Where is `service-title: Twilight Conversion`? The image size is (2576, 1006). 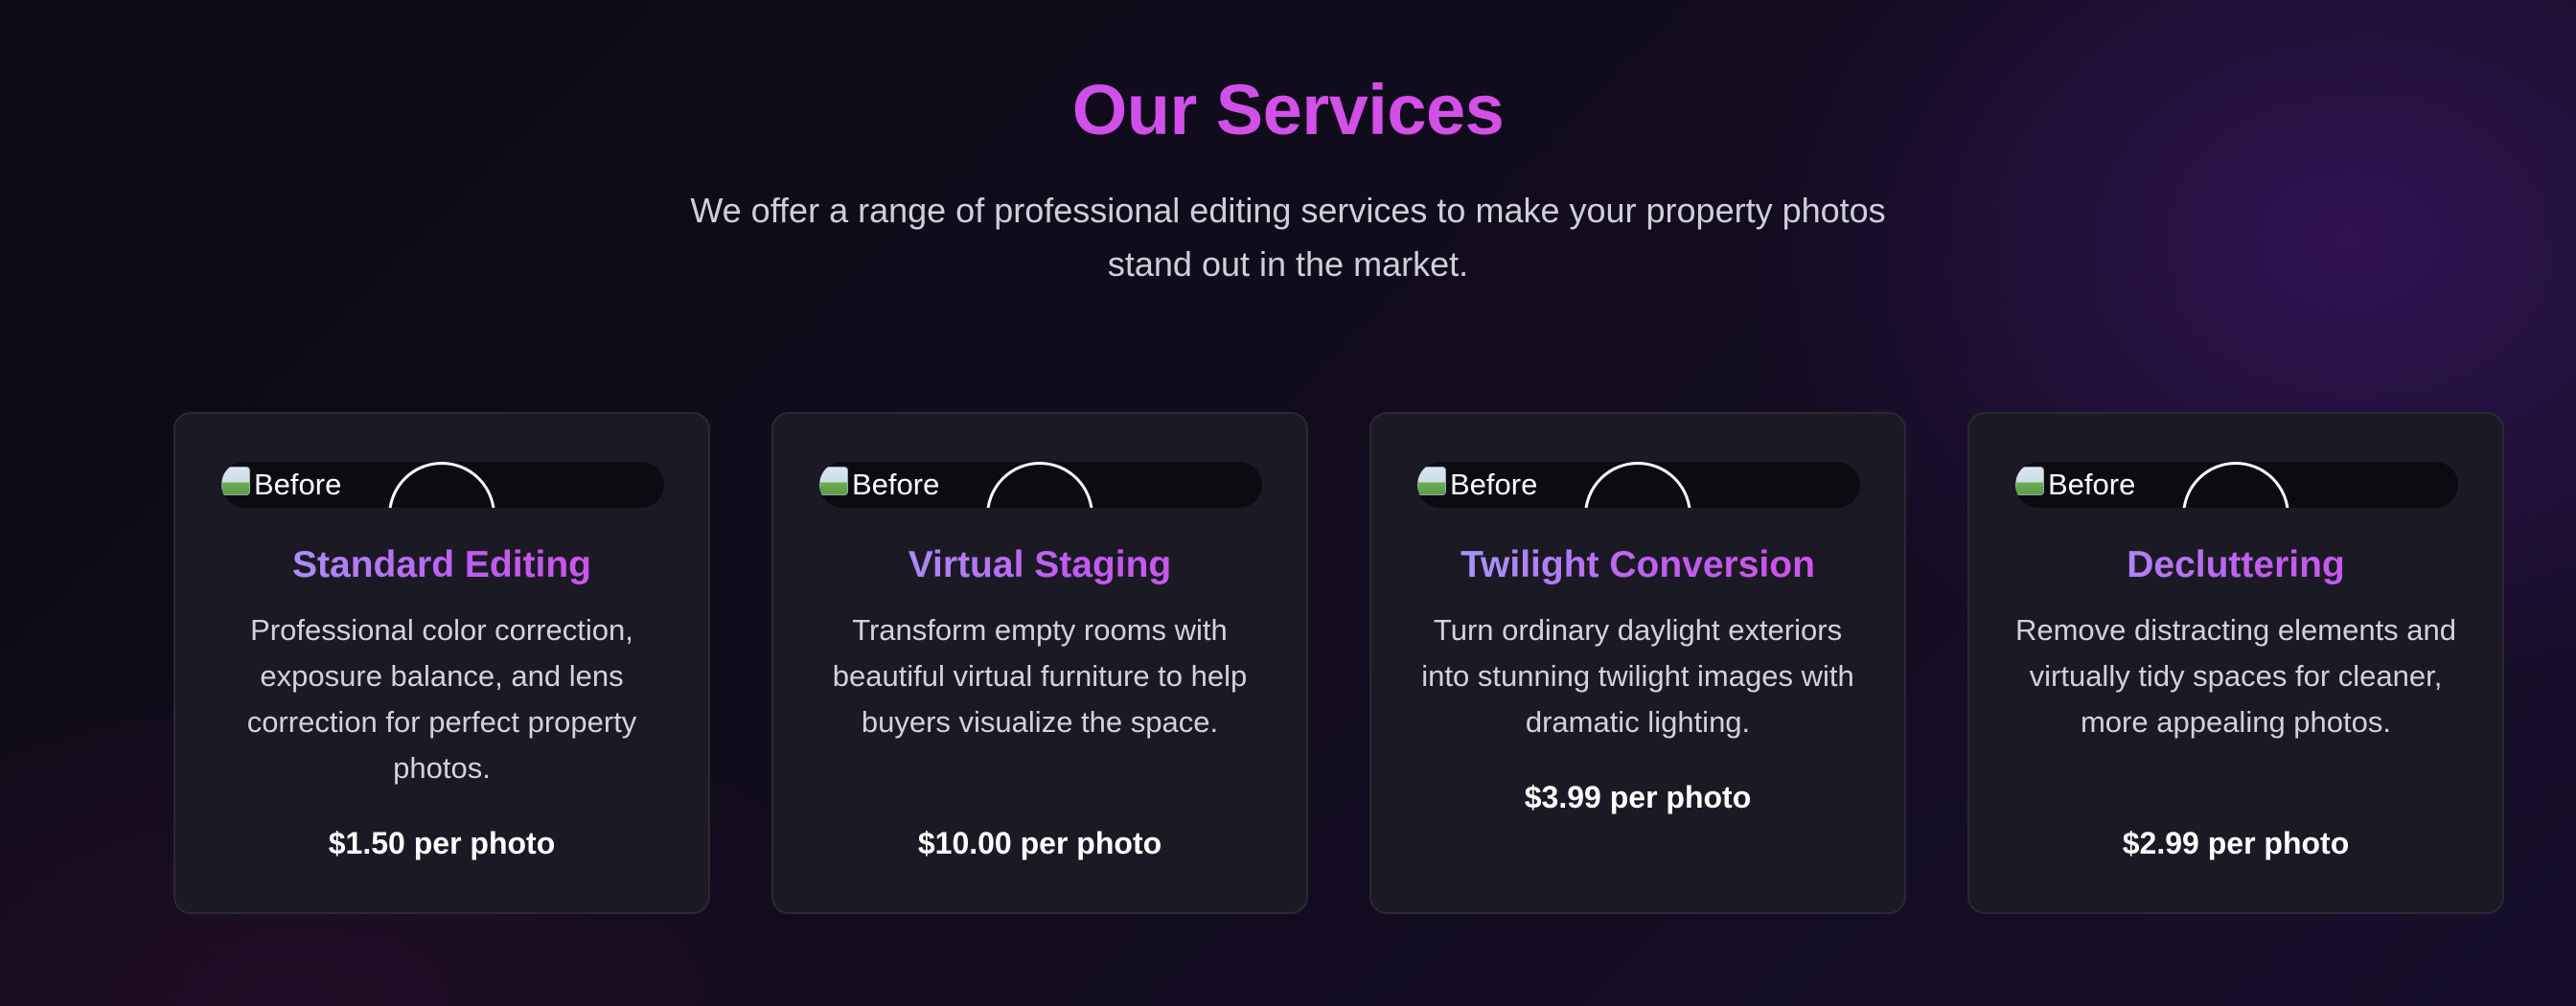 service-title: Twilight Conversion is located at coordinates (1637, 565).